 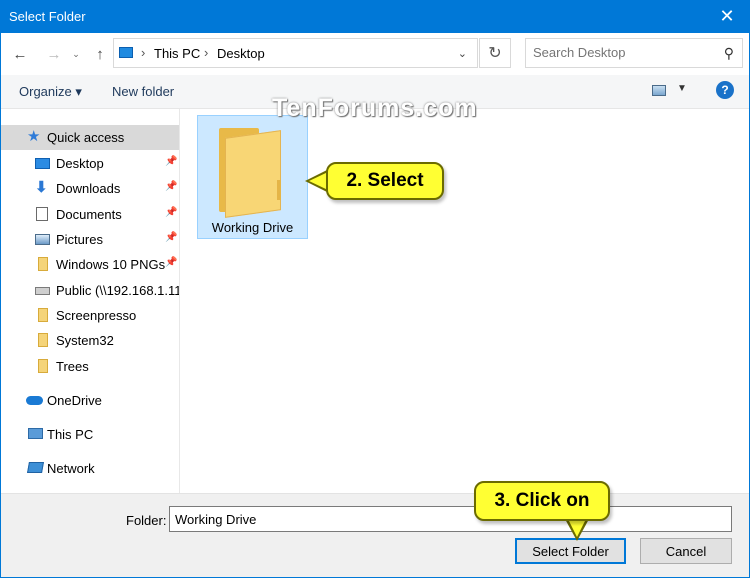 What do you see at coordinates (79, 239) in the screenshot?
I see `sidebar-item-label: Pictures` at bounding box center [79, 239].